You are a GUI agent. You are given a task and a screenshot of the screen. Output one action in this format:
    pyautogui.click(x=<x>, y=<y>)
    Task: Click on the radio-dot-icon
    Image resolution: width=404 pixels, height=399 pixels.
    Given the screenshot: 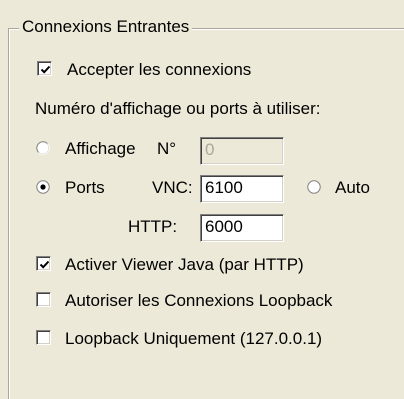 What is the action you would take?
    pyautogui.click(x=43, y=187)
    